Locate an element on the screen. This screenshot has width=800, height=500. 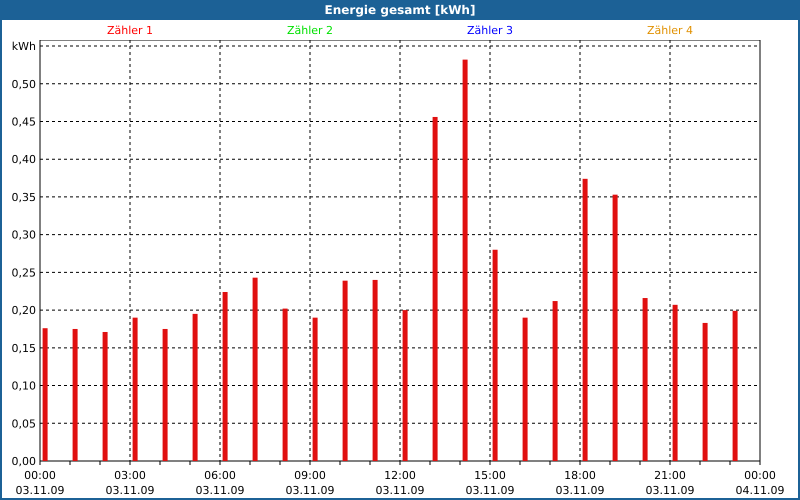
axis-label: 06:00 03.11.09 is located at coordinates (220, 483).